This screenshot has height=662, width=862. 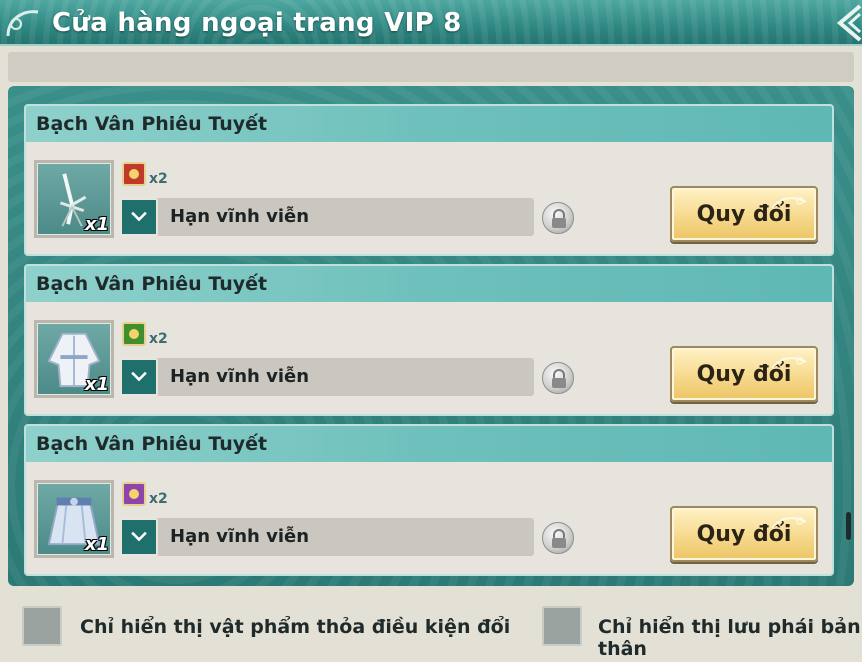 I want to click on filter-eligible-label: Chỉ hiển thị vật phẩm thỏa điều kiện đổi, so click(x=295, y=627).